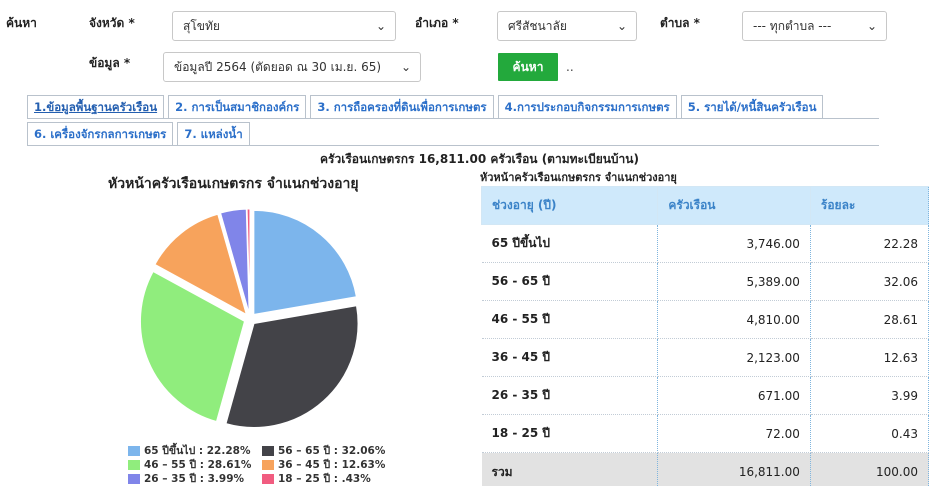 This screenshot has width=929, height=486. I want to click on cell-percent: 32.06, so click(869, 281).